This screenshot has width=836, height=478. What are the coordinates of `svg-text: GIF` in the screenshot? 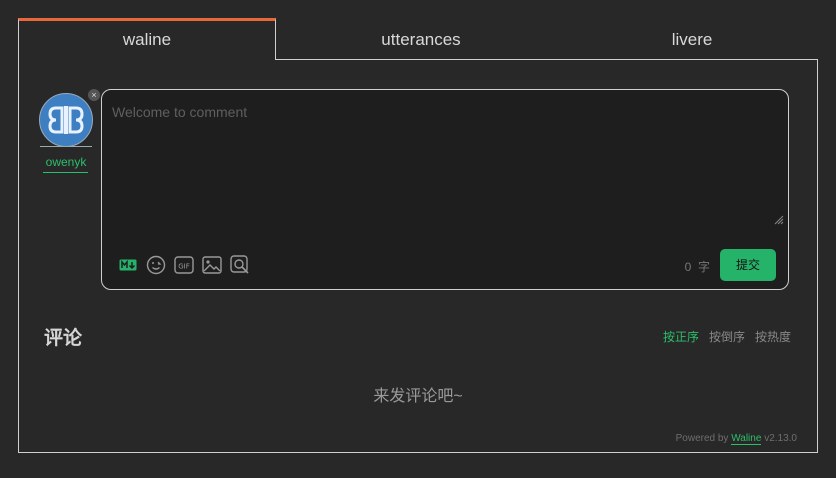 It's located at (184, 267).